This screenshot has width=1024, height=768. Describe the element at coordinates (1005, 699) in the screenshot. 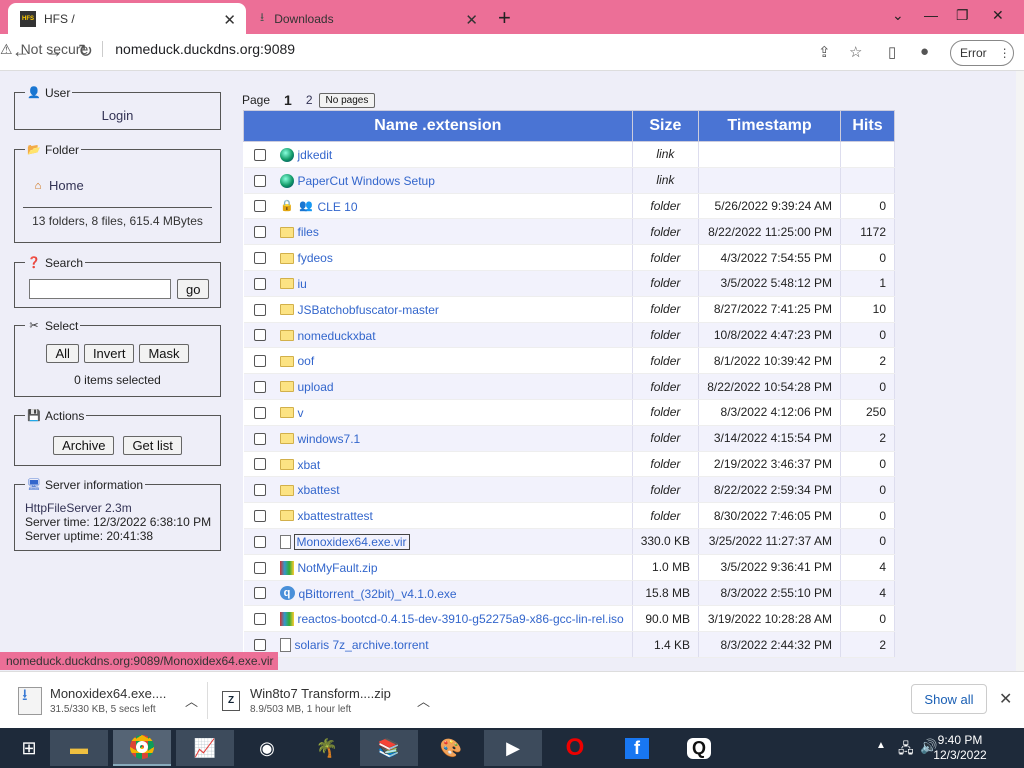

I see `close-download-bar-icon: ✕` at that location.